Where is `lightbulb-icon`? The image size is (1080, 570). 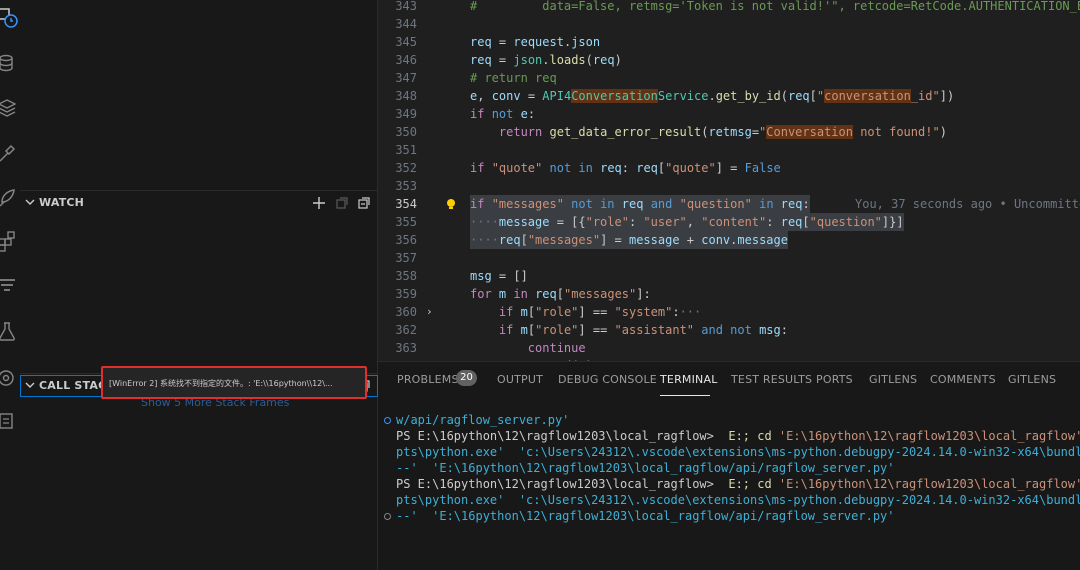 lightbulb-icon is located at coordinates (451, 204).